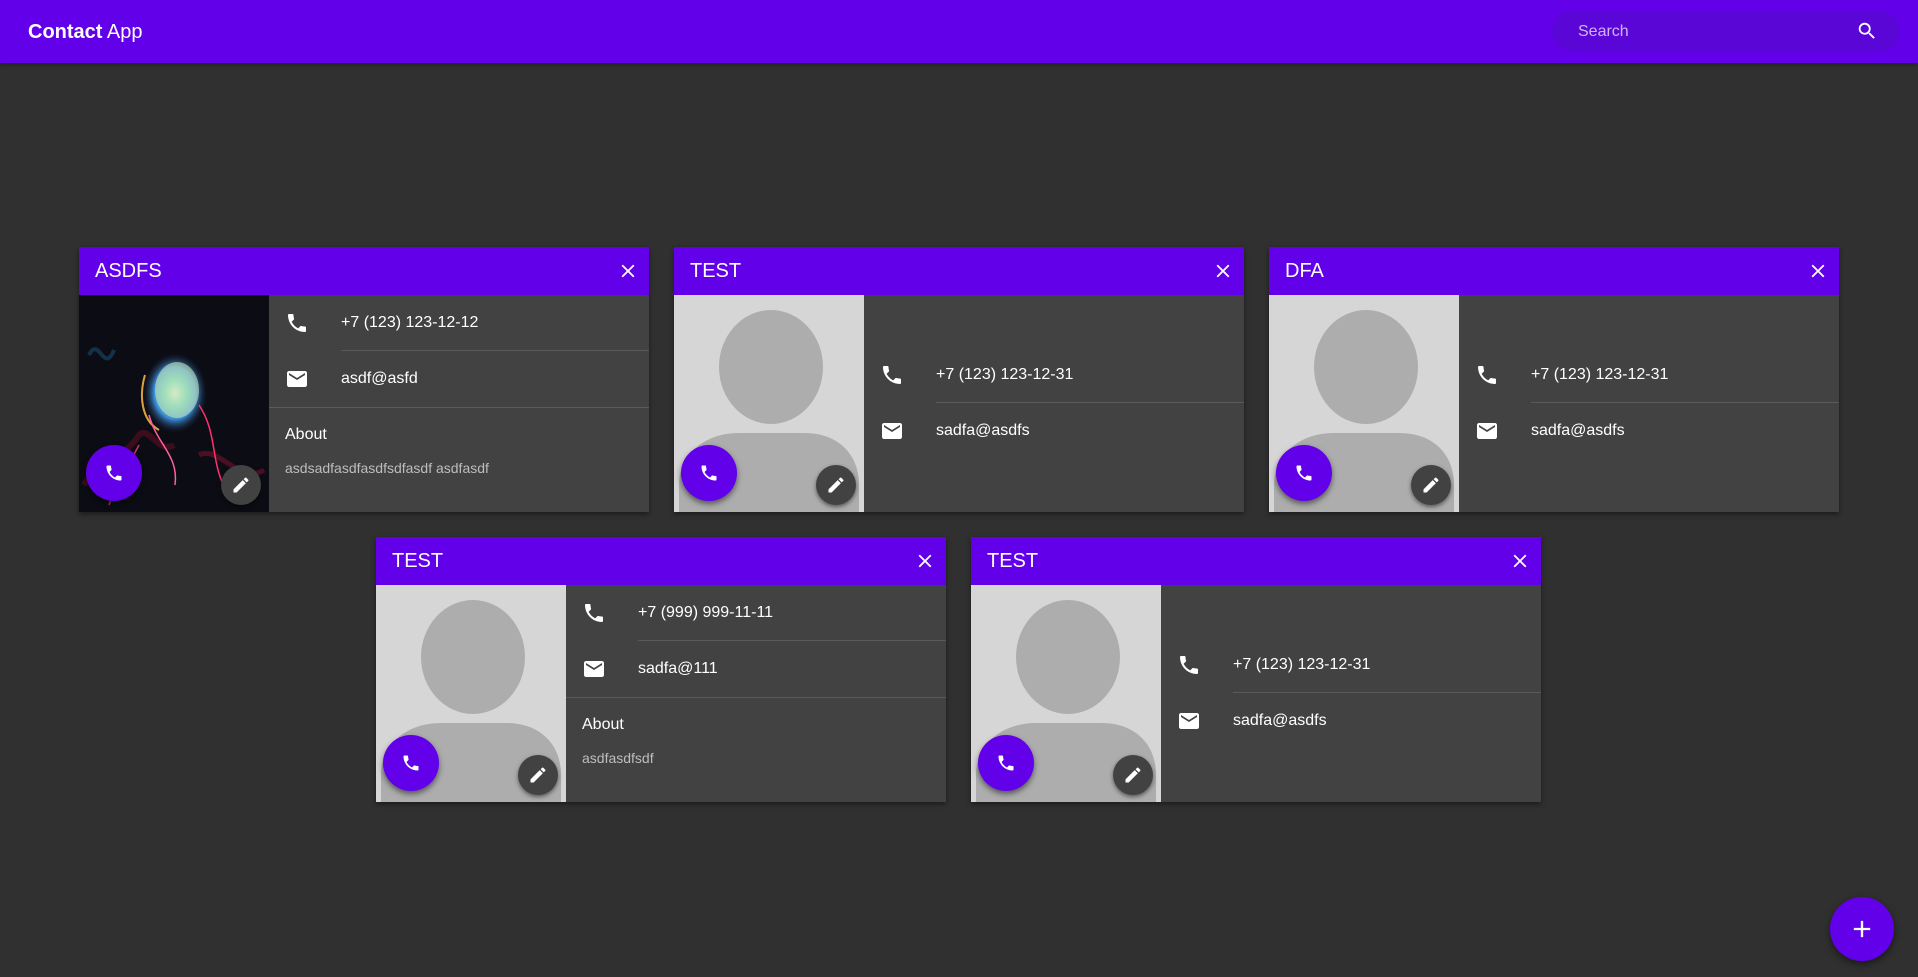 Image resolution: width=1918 pixels, height=977 pixels. What do you see at coordinates (379, 378) in the screenshot?
I see `contact-email: asdf@asfd` at bounding box center [379, 378].